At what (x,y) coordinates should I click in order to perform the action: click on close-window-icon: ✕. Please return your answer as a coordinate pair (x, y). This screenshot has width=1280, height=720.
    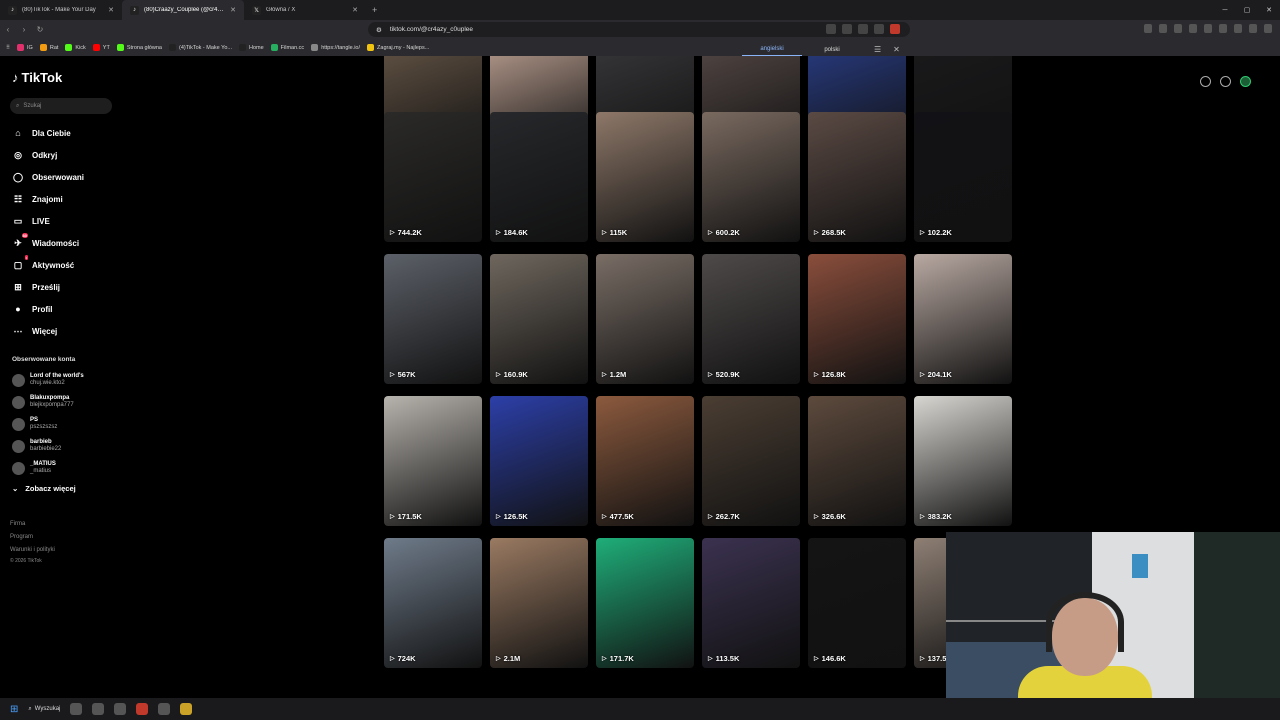
    Looking at the image, I should click on (1269, 10).